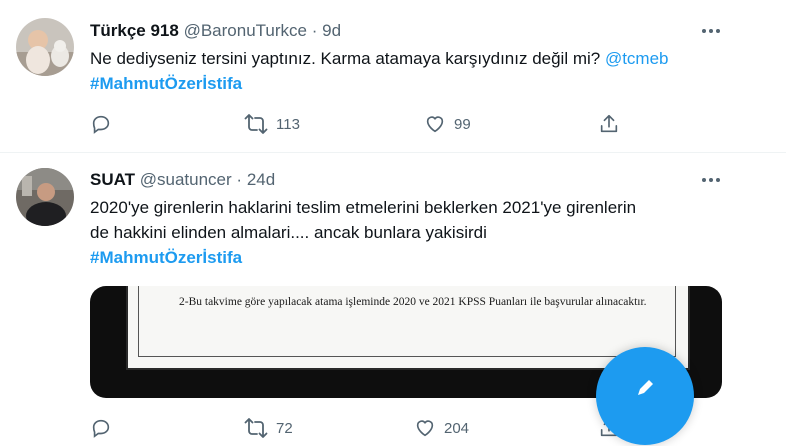 This screenshot has width=786, height=446. Describe the element at coordinates (245, 30) in the screenshot. I see `author-handle: @BaronuTurkce` at that location.